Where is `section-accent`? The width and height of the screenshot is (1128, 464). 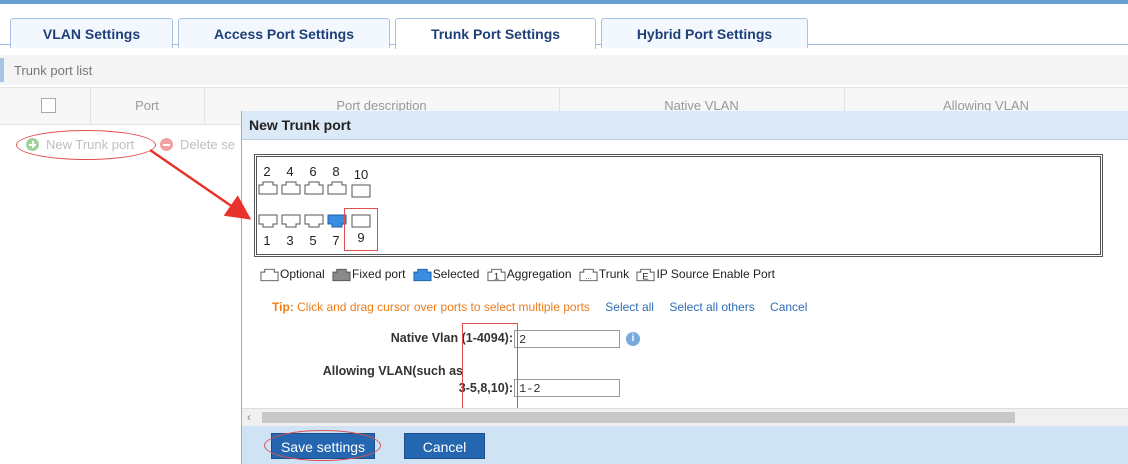 section-accent is located at coordinates (2, 70).